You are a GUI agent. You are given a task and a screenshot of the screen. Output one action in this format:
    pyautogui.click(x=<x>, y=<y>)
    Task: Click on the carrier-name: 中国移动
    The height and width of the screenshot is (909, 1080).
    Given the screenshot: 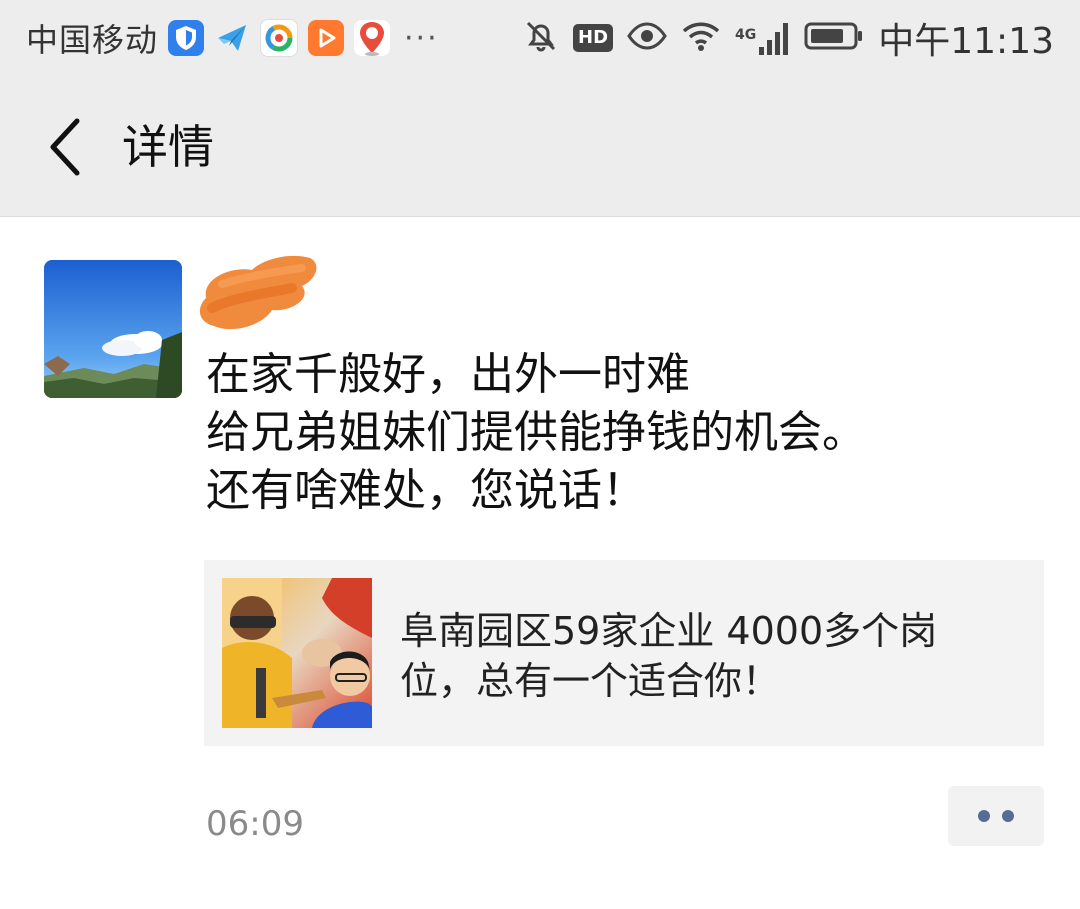 What is the action you would take?
    pyautogui.click(x=92, y=40)
    